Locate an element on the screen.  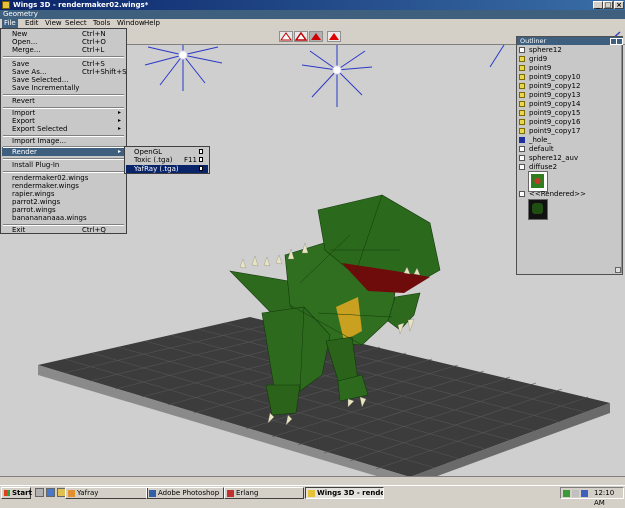
wings3d-app-icon is located at coordinates (6, 5).